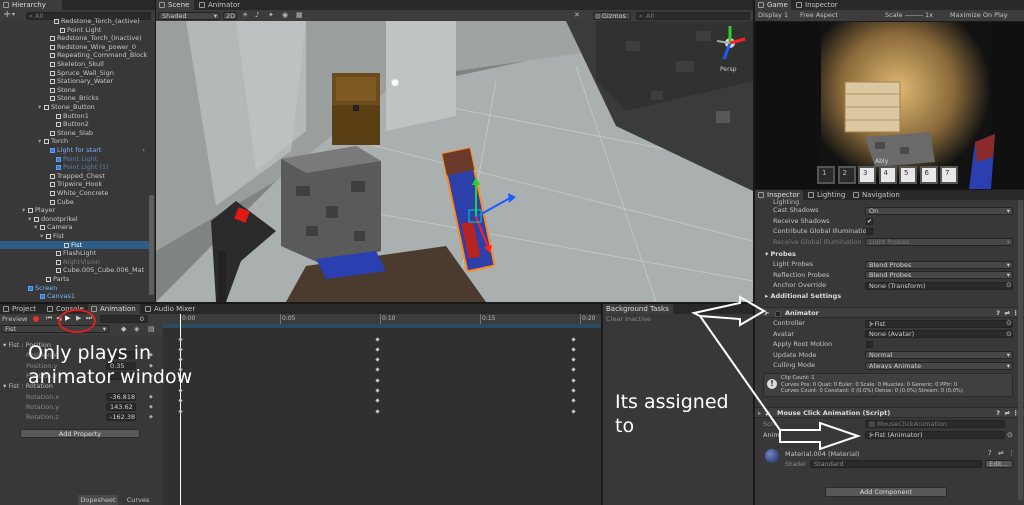 The image size is (1024, 505). I want to click on hierarchy-item: Fist, so click(74, 245).